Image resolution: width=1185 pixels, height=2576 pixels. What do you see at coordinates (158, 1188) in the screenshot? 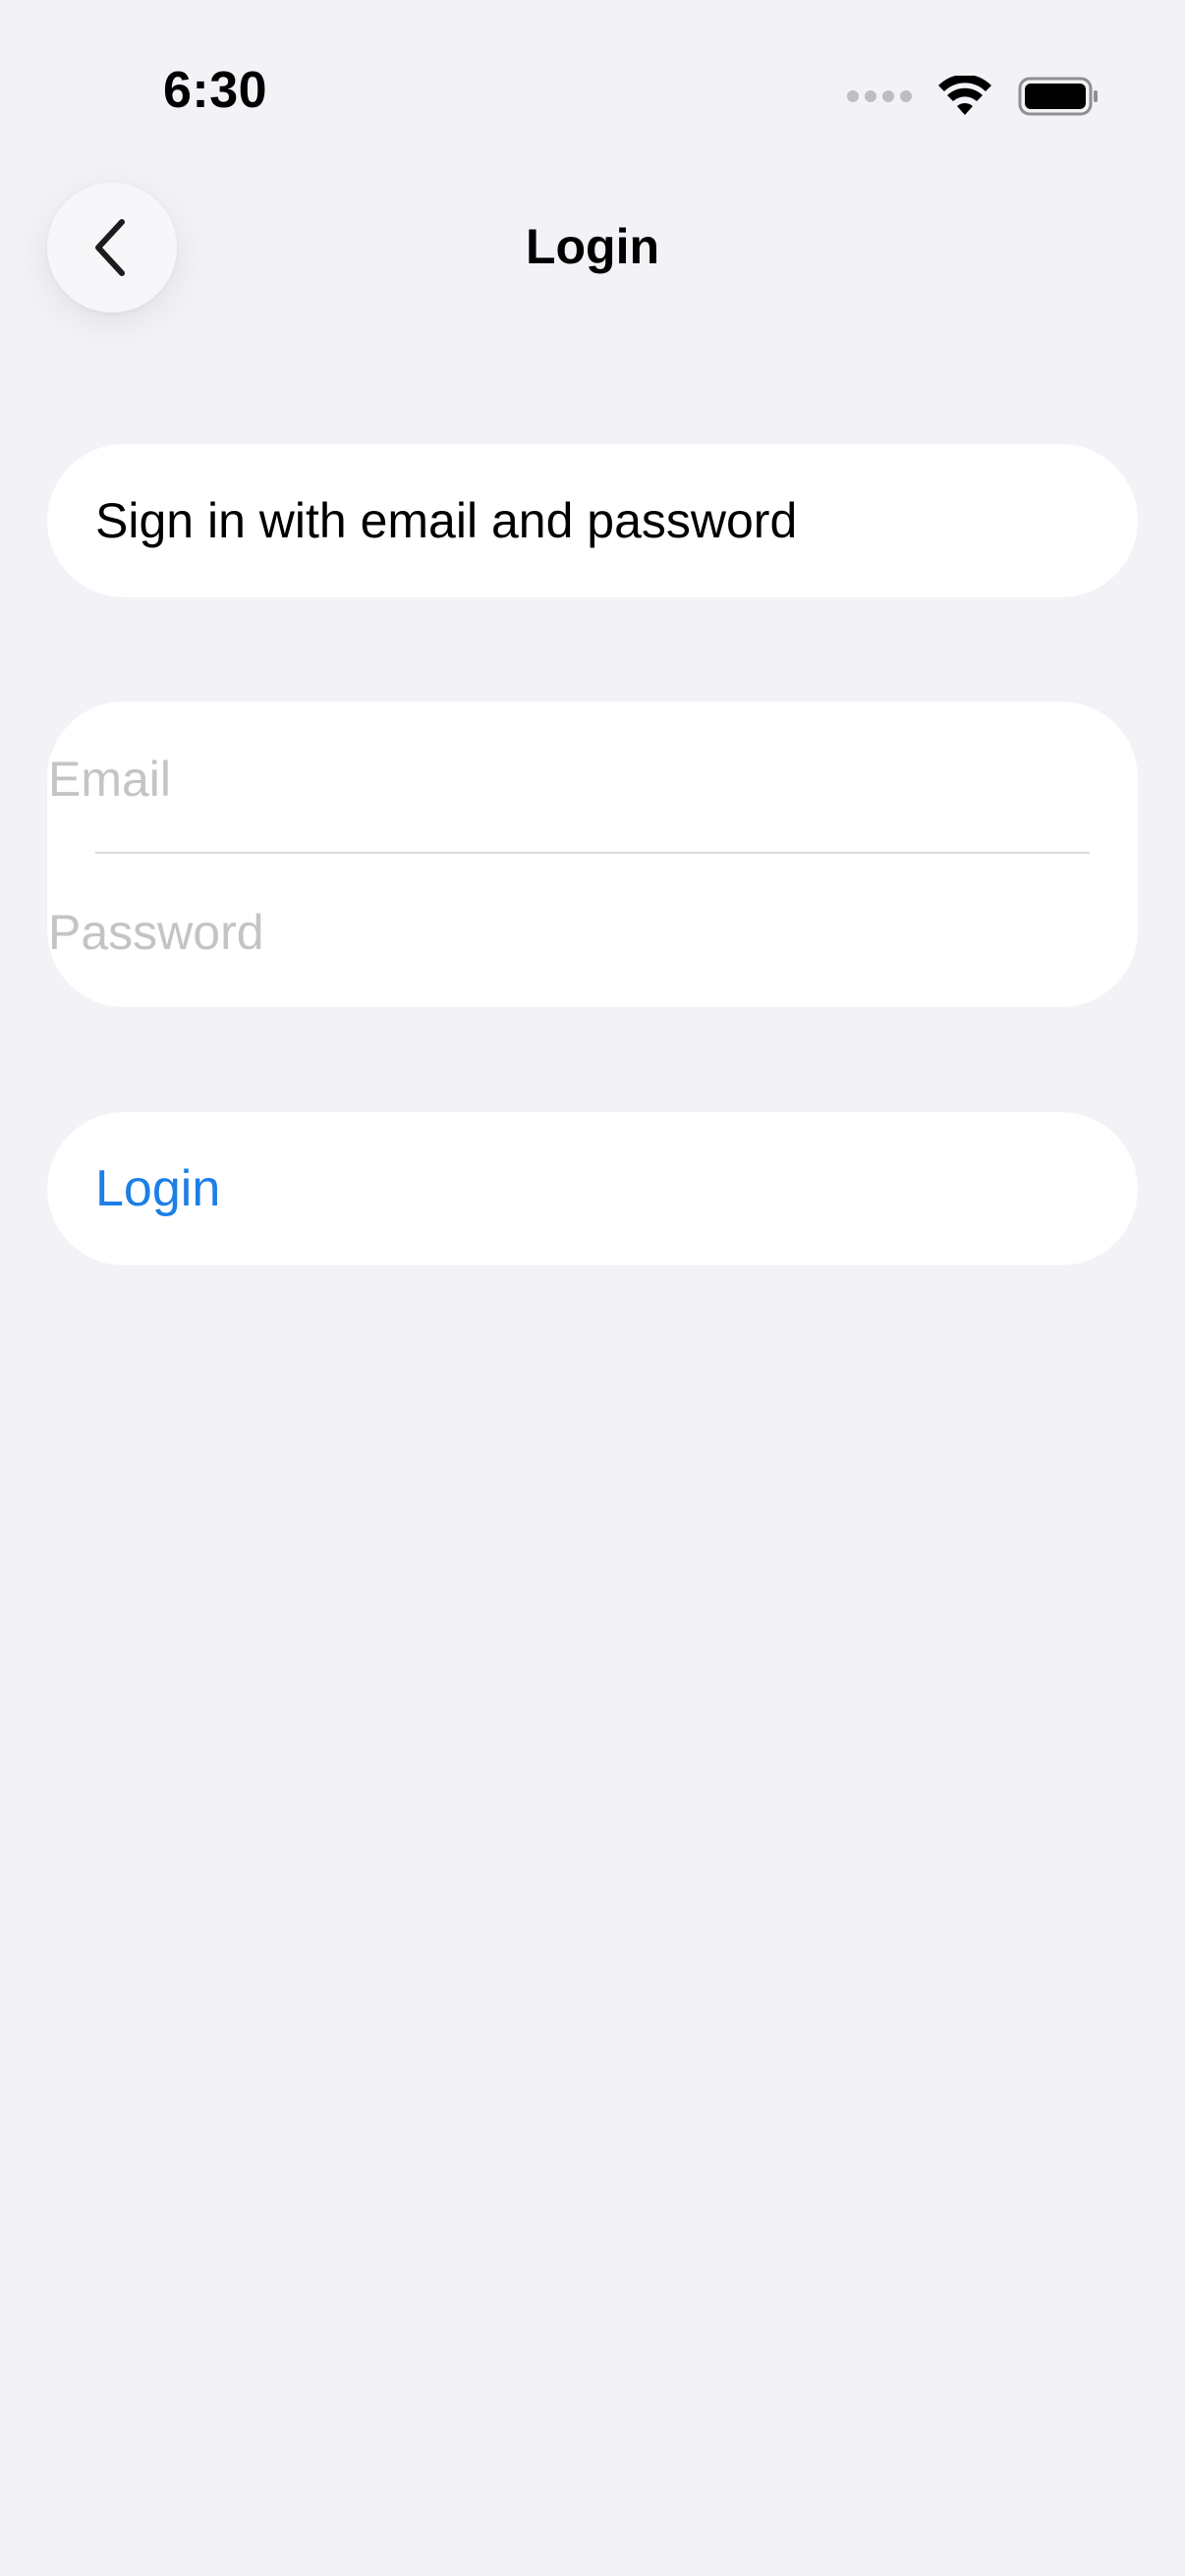
I see `login-button-label: Login` at bounding box center [158, 1188].